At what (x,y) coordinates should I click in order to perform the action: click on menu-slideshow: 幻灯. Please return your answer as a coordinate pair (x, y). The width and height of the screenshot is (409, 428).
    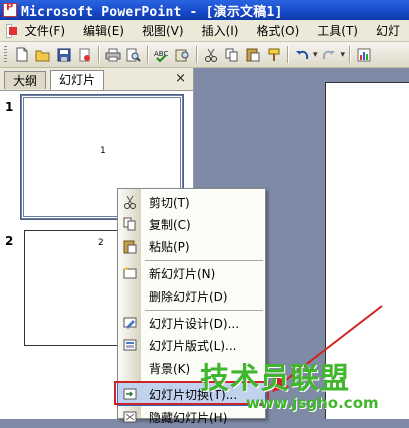
    Looking at the image, I should click on (388, 30).